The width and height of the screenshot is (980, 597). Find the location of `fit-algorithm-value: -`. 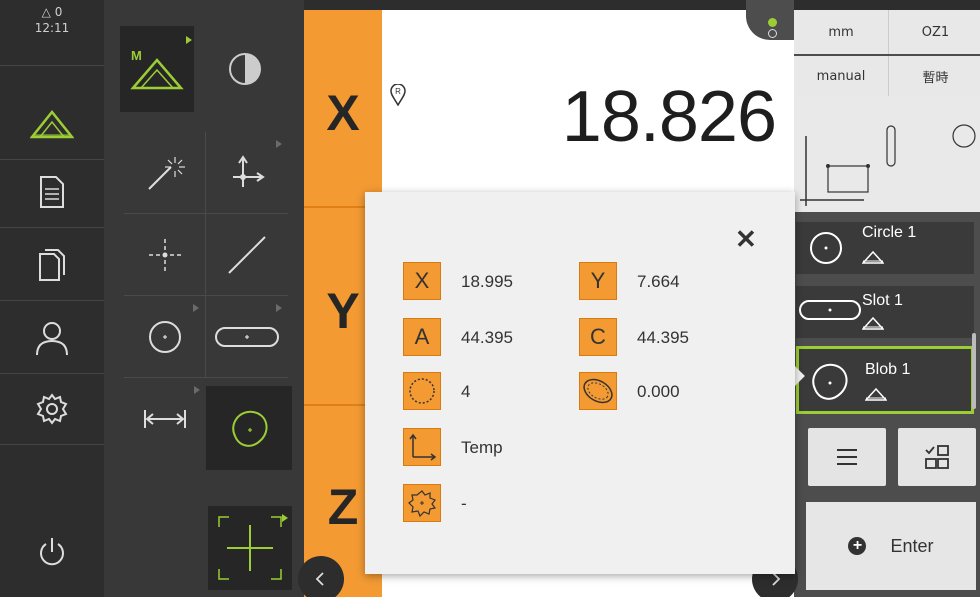

fit-algorithm-value: - is located at coordinates (464, 503).